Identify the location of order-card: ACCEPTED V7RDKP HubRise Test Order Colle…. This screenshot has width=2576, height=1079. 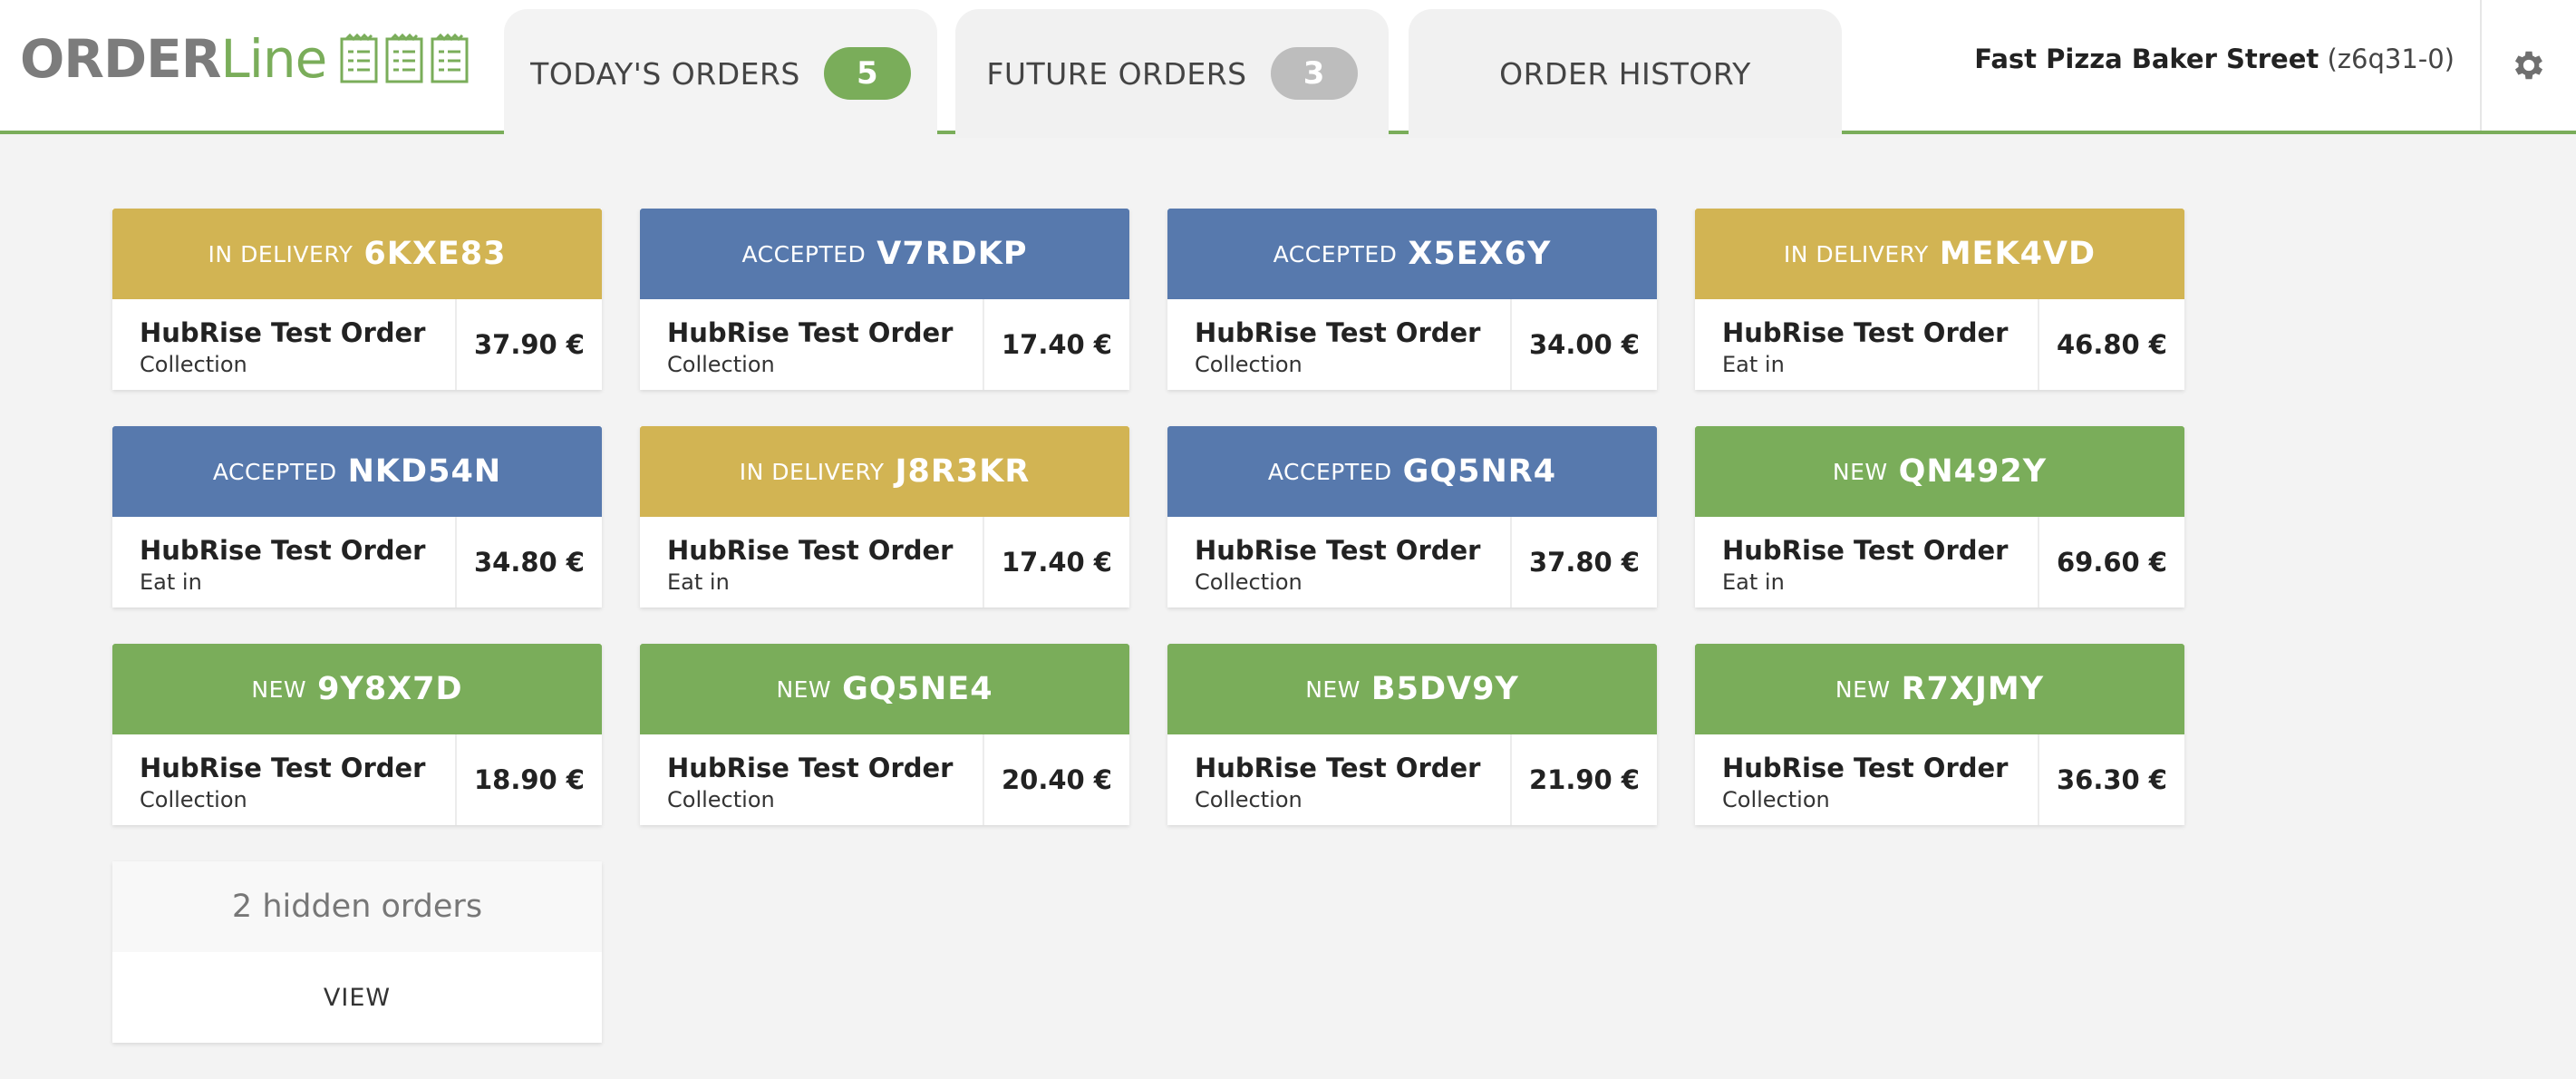
(884, 299).